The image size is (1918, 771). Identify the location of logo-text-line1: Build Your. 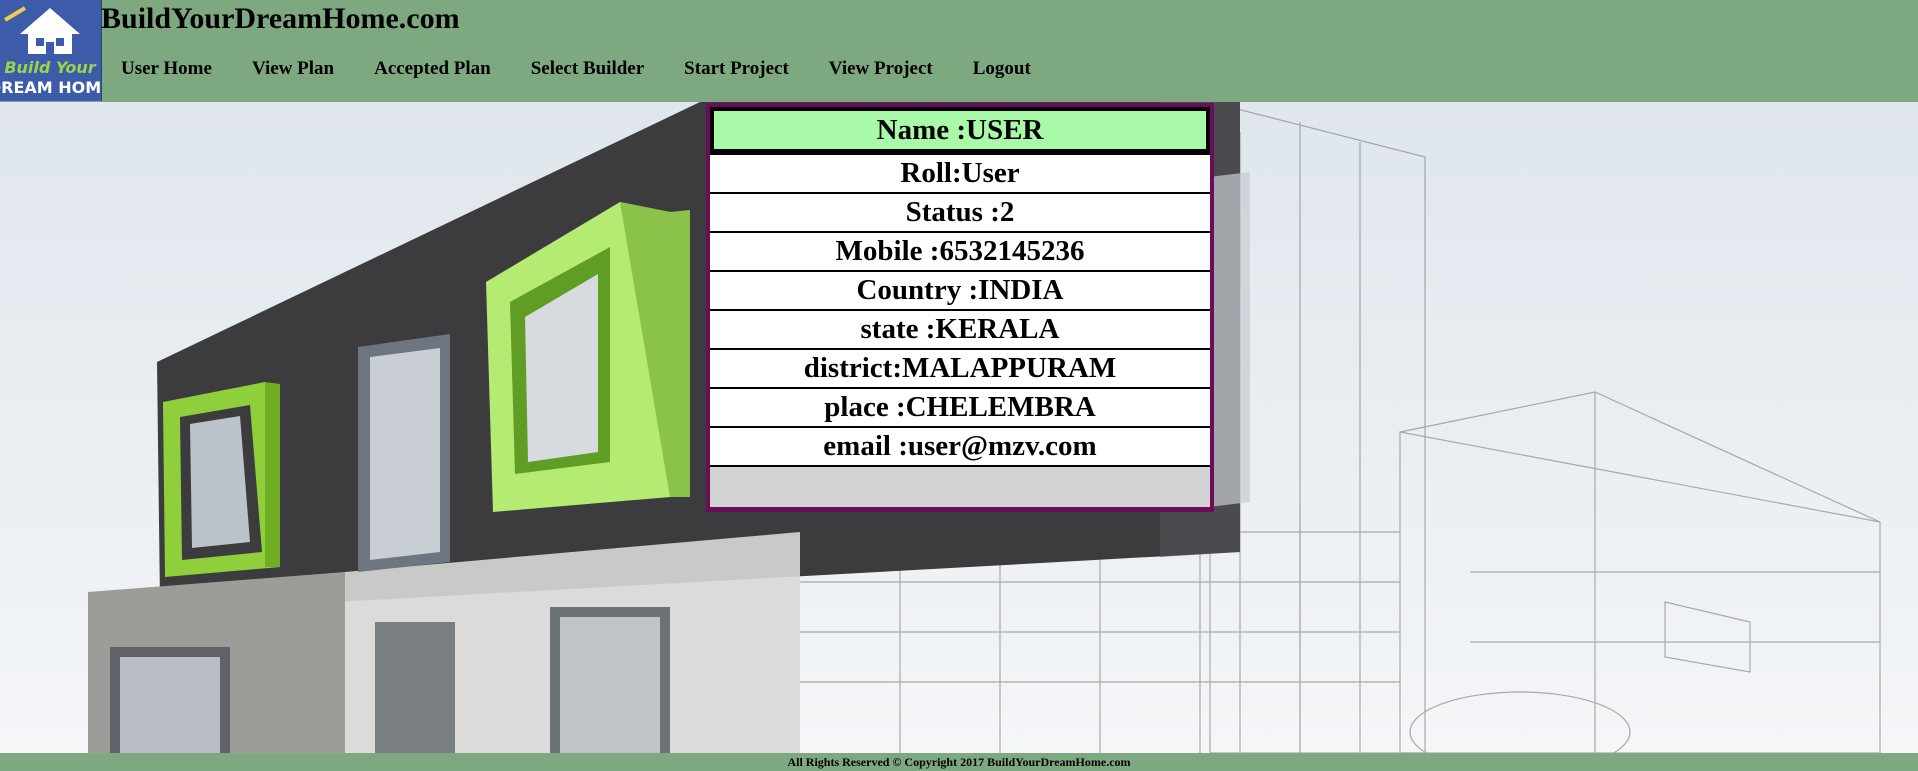
(50, 67).